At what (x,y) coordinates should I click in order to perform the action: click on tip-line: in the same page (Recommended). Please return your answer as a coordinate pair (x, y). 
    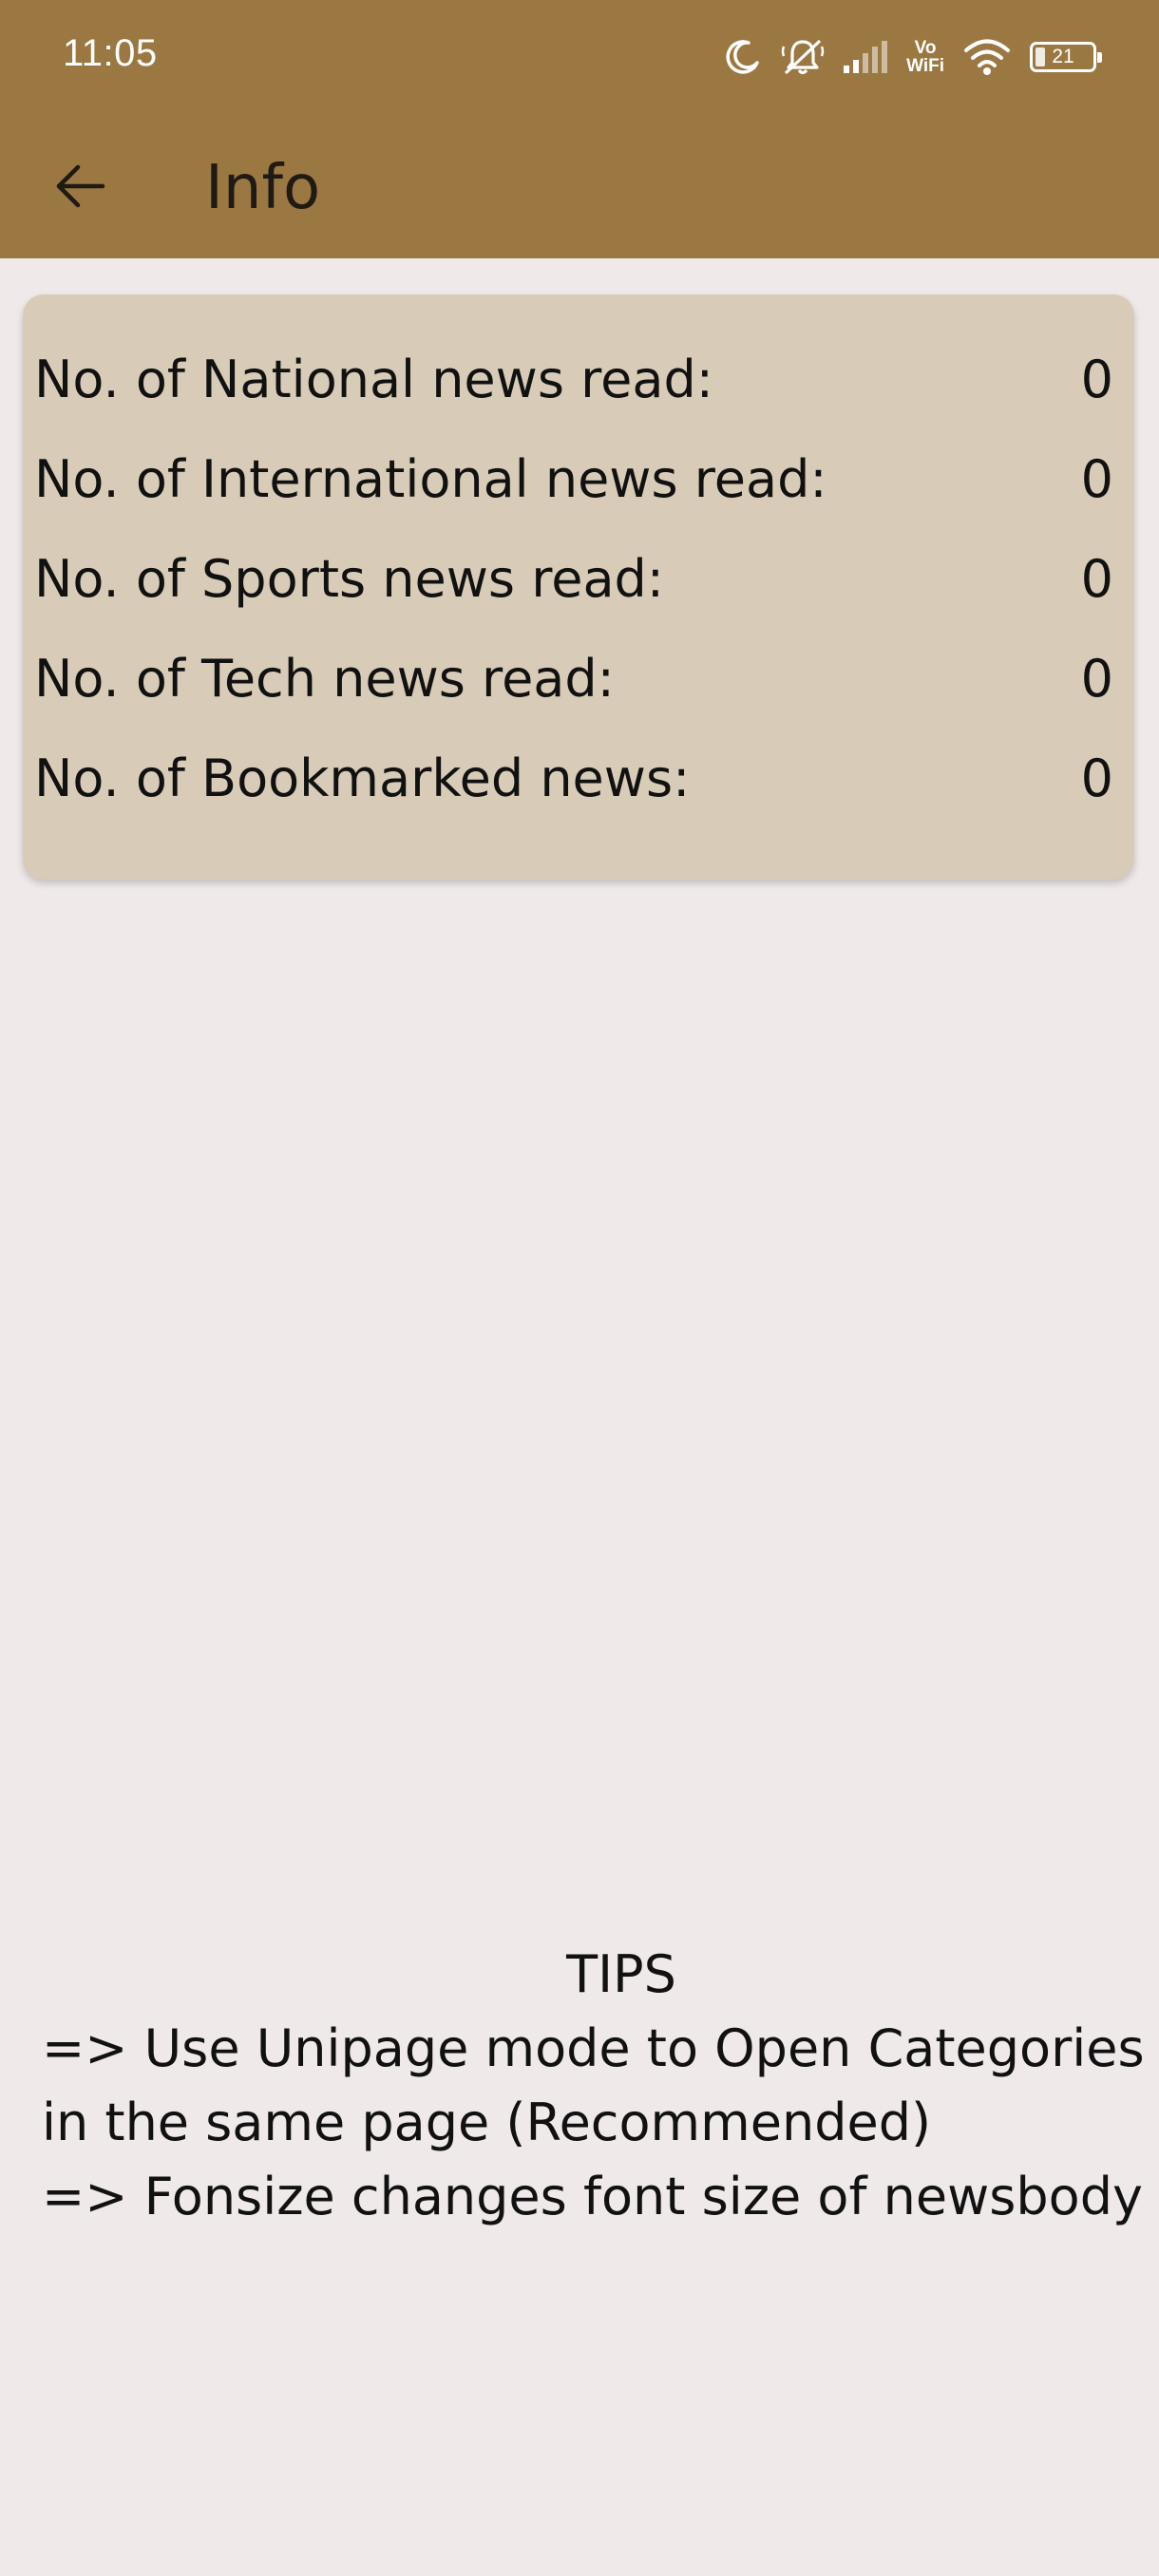
    Looking at the image, I should click on (487, 2122).